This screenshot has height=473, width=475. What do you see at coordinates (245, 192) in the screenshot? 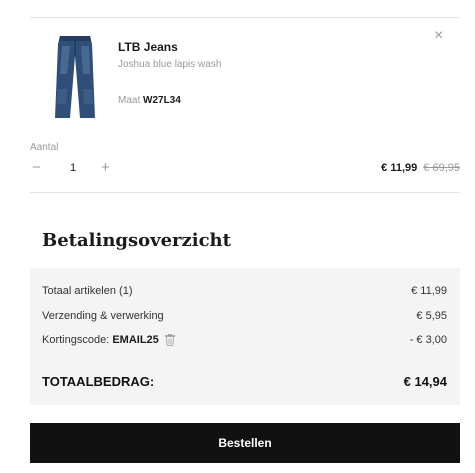
I see `item-divider` at bounding box center [245, 192].